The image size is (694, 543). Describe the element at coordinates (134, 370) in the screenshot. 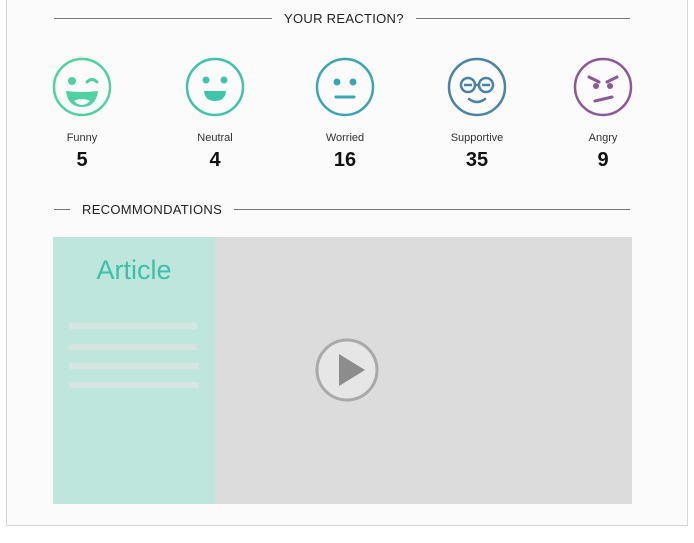

I see `article-thumbnail: Article` at that location.